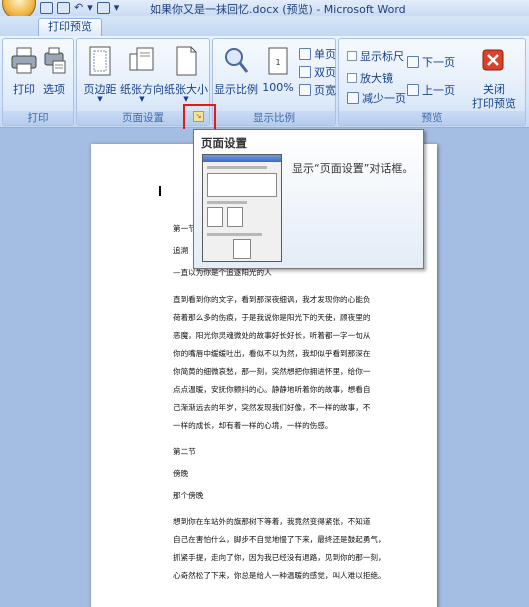 The image size is (529, 607). I want to click on doc-line: 你的嘴唇中缓缓吐出，看似不以为然，我却似乎看到那深在, so click(272, 353).